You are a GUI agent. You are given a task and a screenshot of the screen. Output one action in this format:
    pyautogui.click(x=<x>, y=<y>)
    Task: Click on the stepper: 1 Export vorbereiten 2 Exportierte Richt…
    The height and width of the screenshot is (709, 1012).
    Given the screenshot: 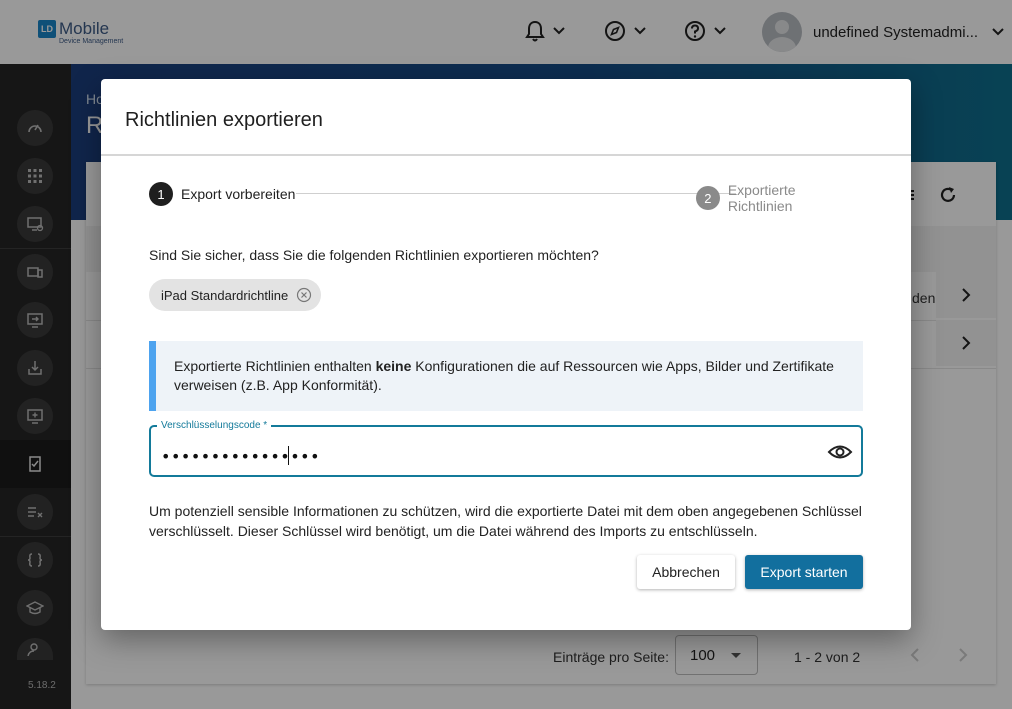 What is the action you would take?
    pyautogui.click(x=506, y=198)
    